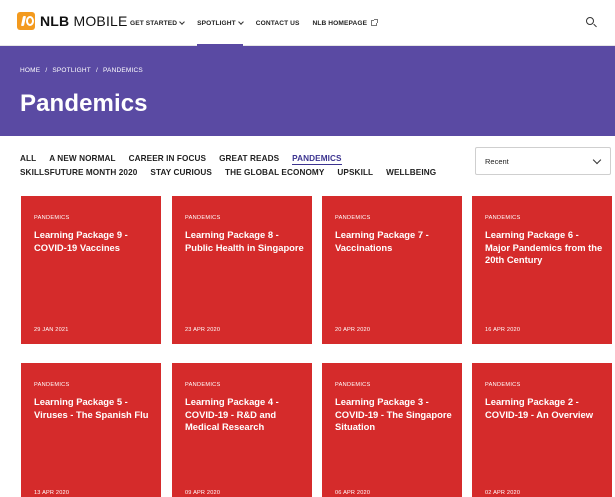 This screenshot has width=615, height=497. Describe the element at coordinates (340, 23) in the screenshot. I see `nav-nlb-homepage-label: NLB HOMEPAGE` at that location.